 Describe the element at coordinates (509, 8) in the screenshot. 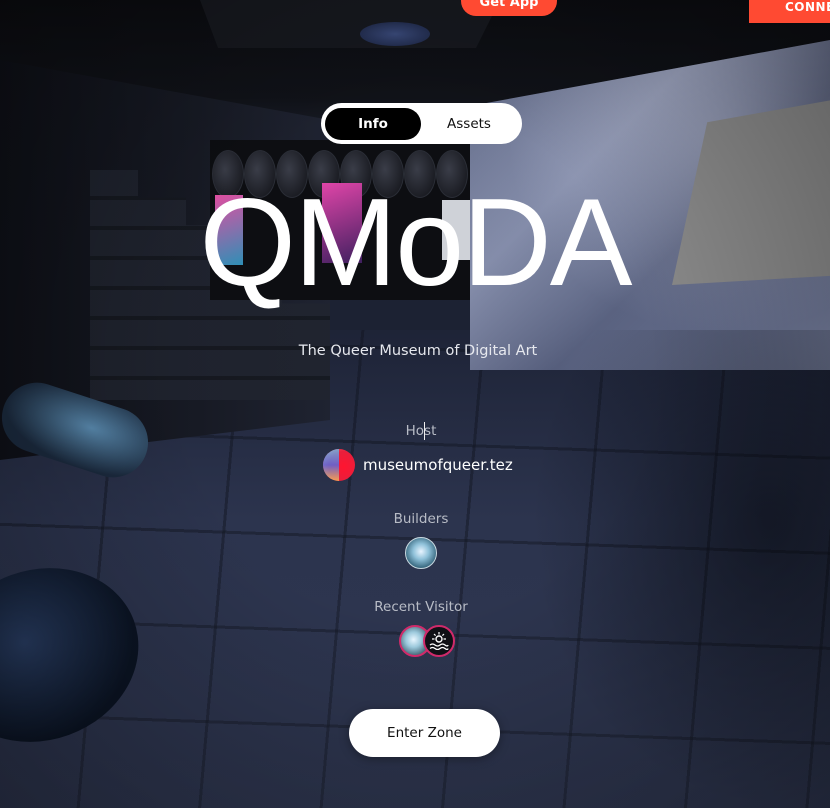

I see `get-app-button: Get App` at that location.